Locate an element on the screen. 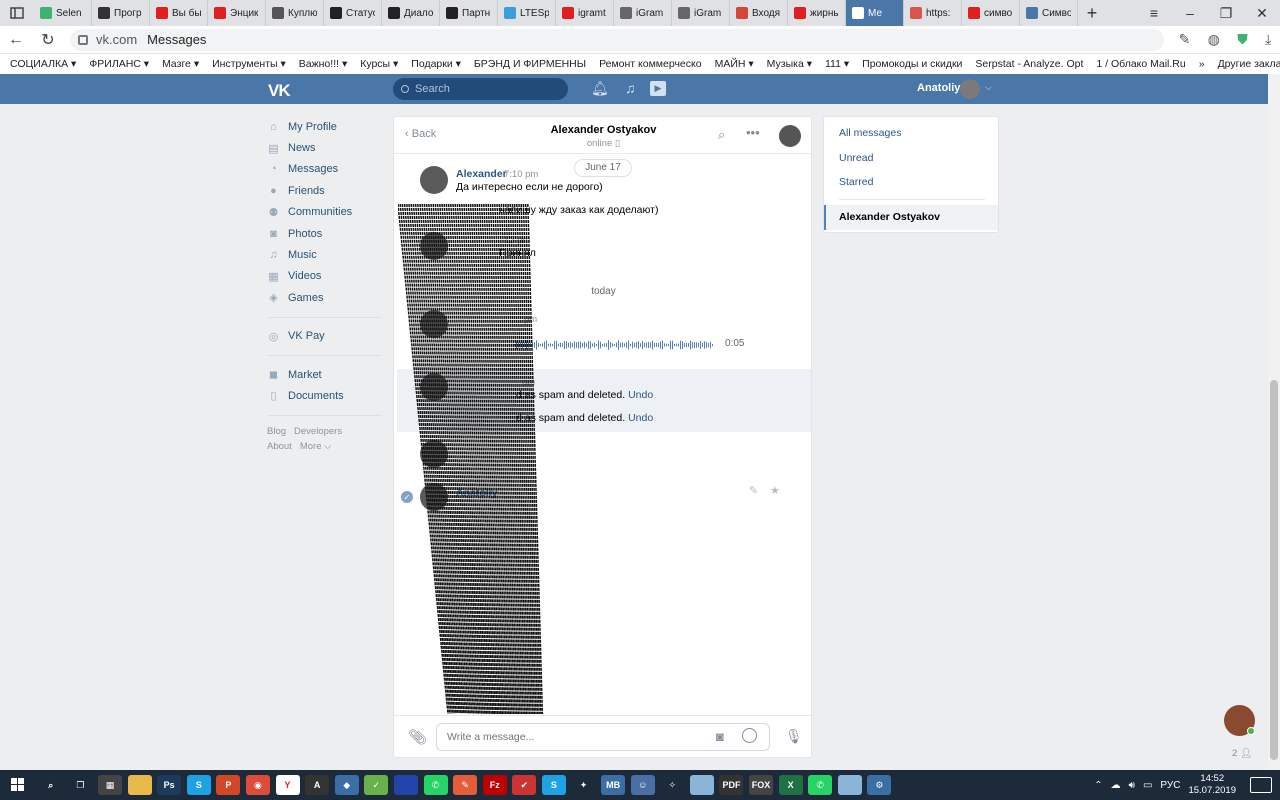  bookmark-item: Важно!!! ▾ is located at coordinates (323, 64).